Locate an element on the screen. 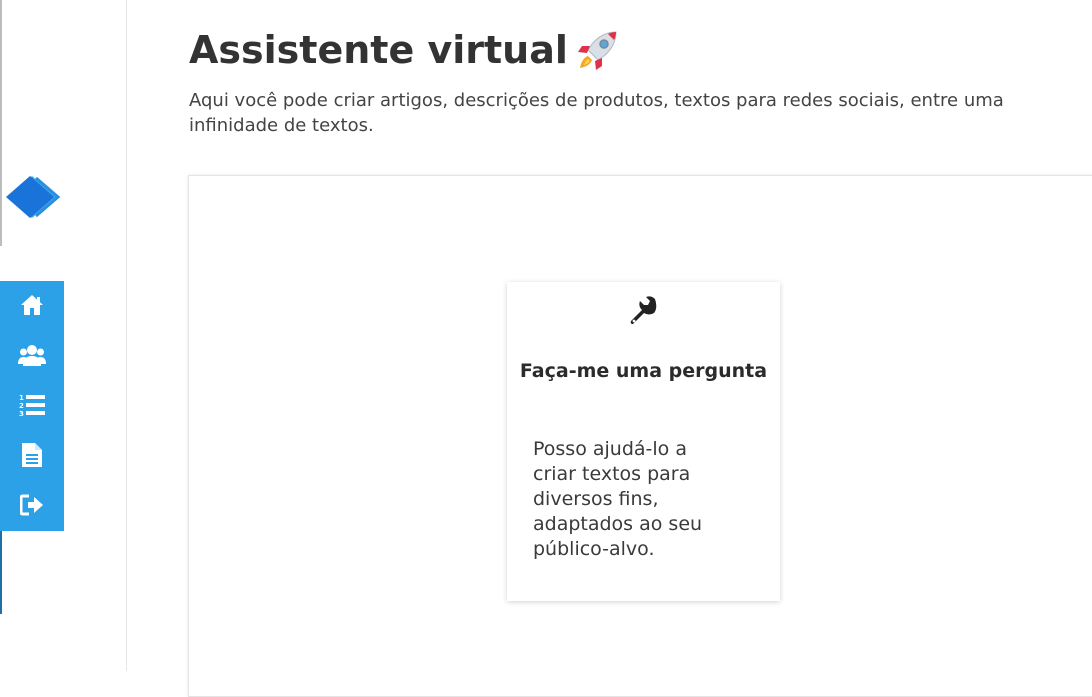 This screenshot has width=1092, height=697. home-icon is located at coordinates (32, 305).